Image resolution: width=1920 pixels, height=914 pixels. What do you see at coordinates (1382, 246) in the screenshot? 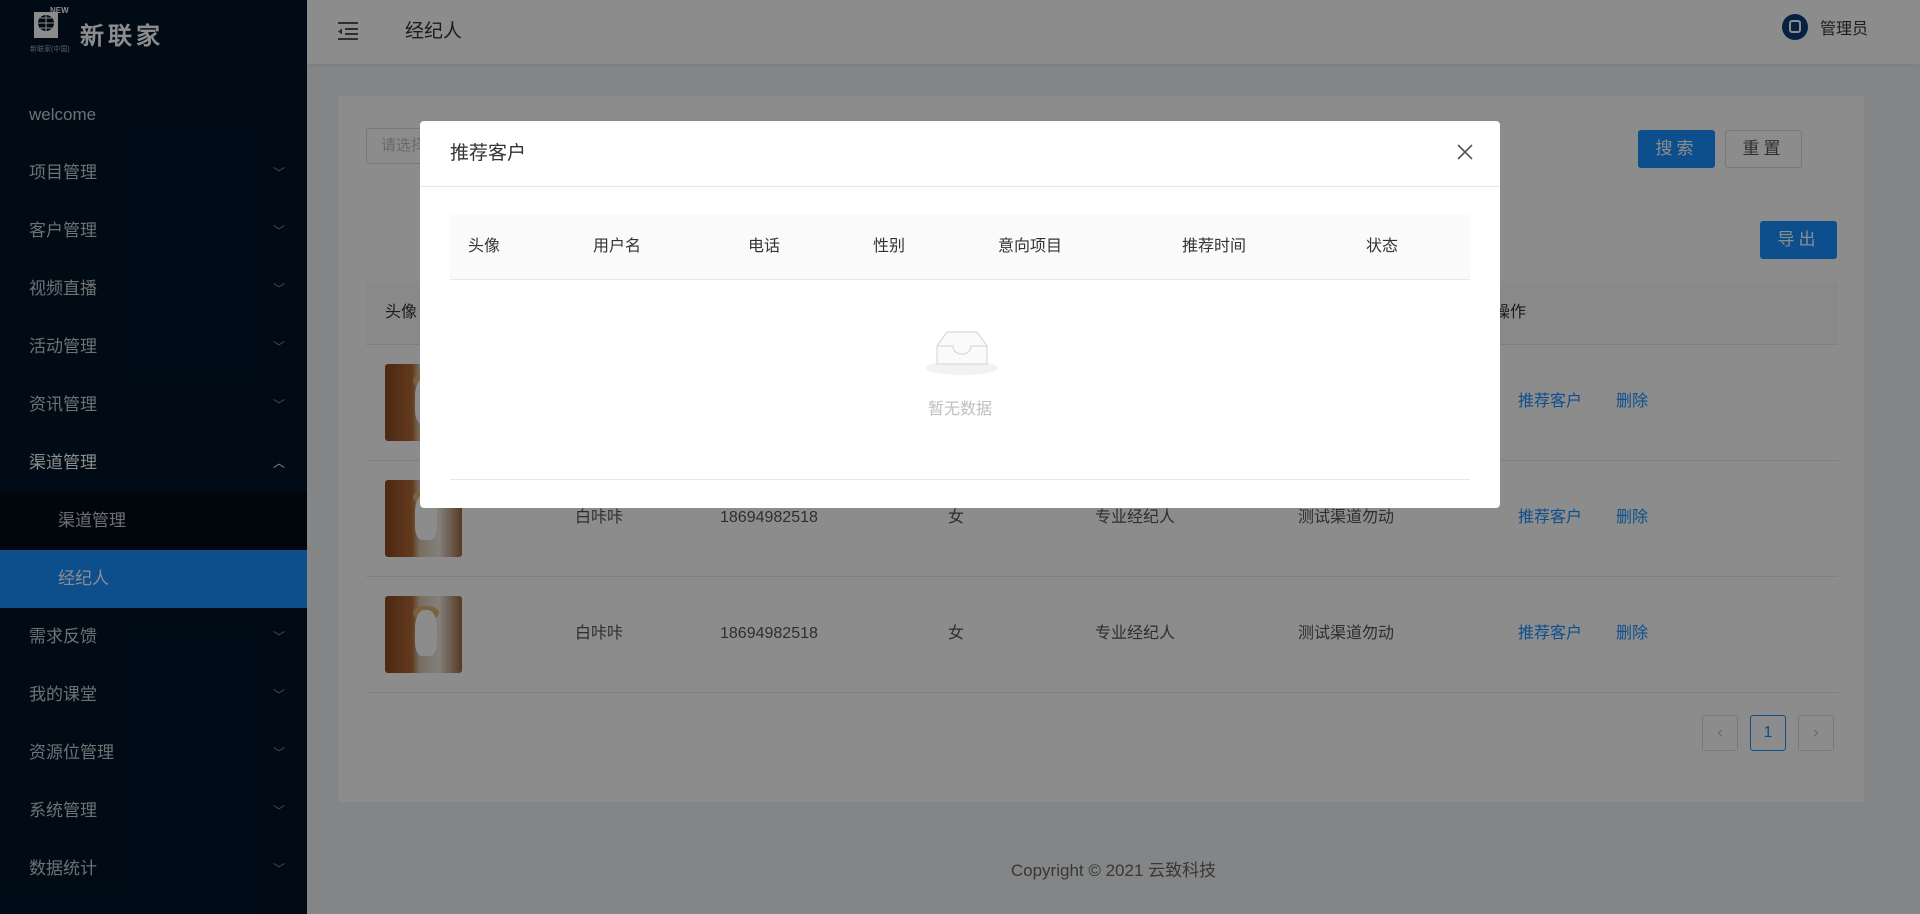
I see `column-header-status: 状态` at bounding box center [1382, 246].